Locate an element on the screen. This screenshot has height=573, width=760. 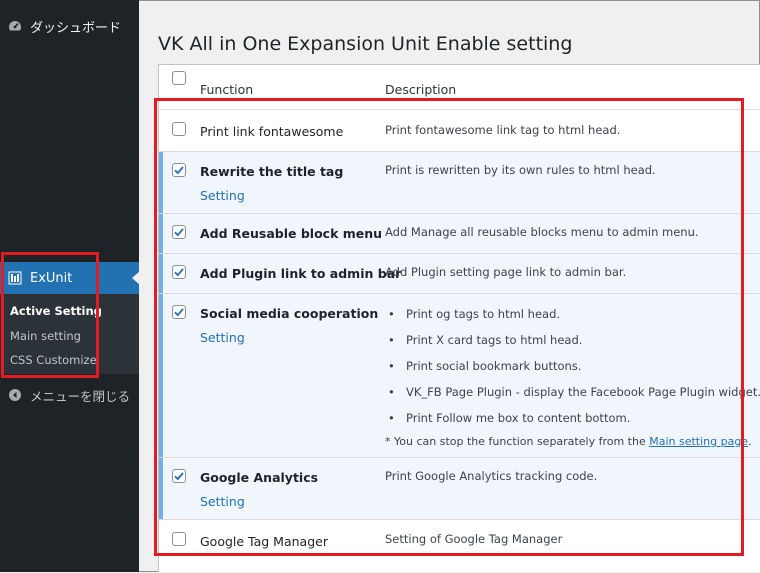
sidebar-item-exunit: ExUnit is located at coordinates (70, 278).